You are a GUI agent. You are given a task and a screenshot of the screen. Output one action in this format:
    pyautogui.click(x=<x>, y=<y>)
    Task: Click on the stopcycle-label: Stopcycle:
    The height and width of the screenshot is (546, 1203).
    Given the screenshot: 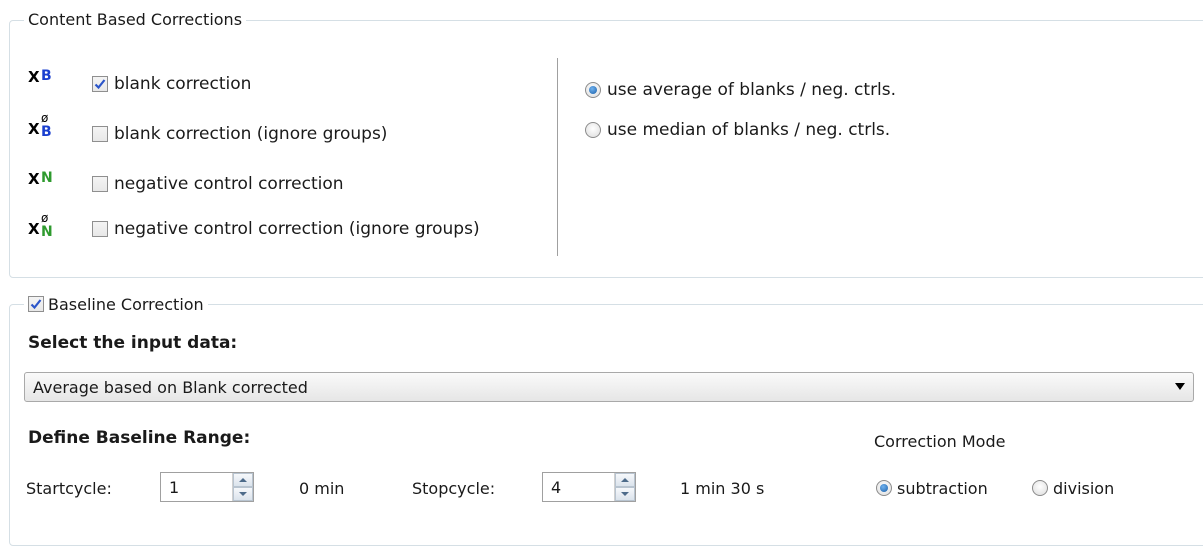 What is the action you would take?
    pyautogui.click(x=454, y=488)
    